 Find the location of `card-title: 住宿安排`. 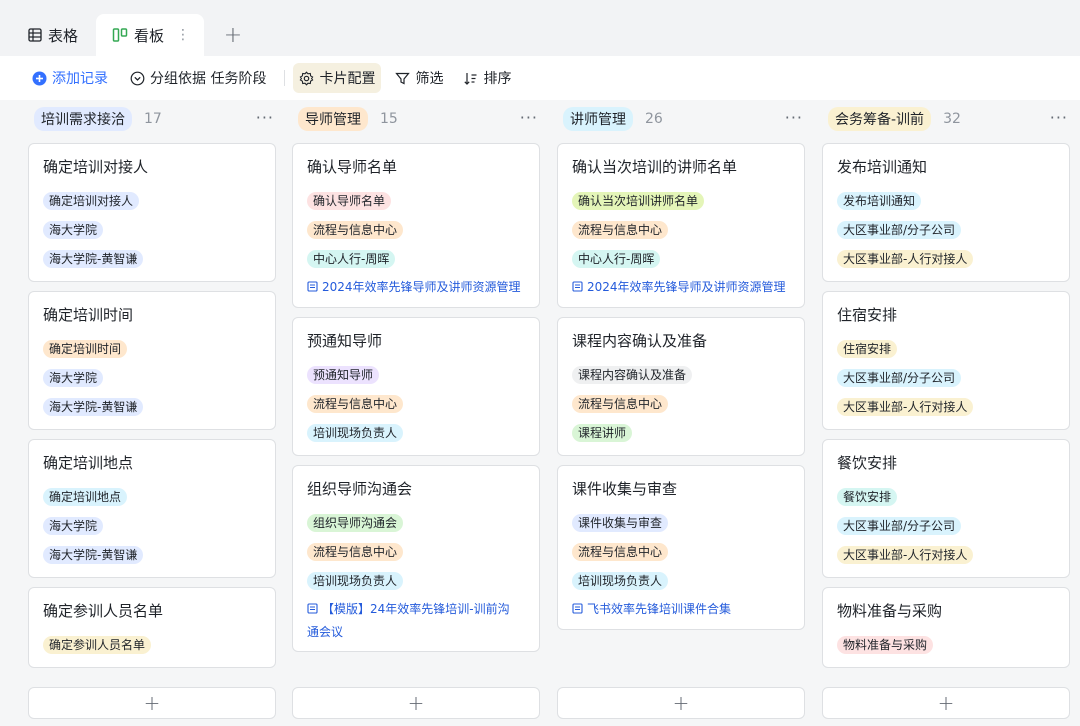

card-title: 住宿安排 is located at coordinates (867, 315).